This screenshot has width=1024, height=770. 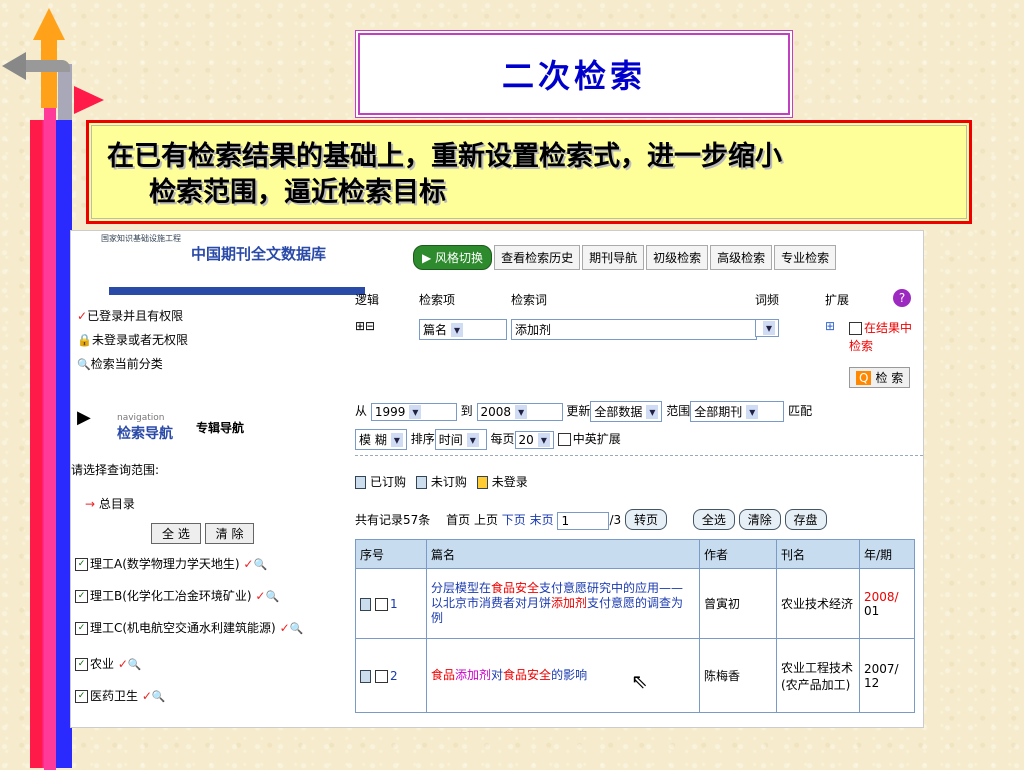 What do you see at coordinates (203, 533) in the screenshot?
I see `scope-buttons: 全 选 清 除` at bounding box center [203, 533].